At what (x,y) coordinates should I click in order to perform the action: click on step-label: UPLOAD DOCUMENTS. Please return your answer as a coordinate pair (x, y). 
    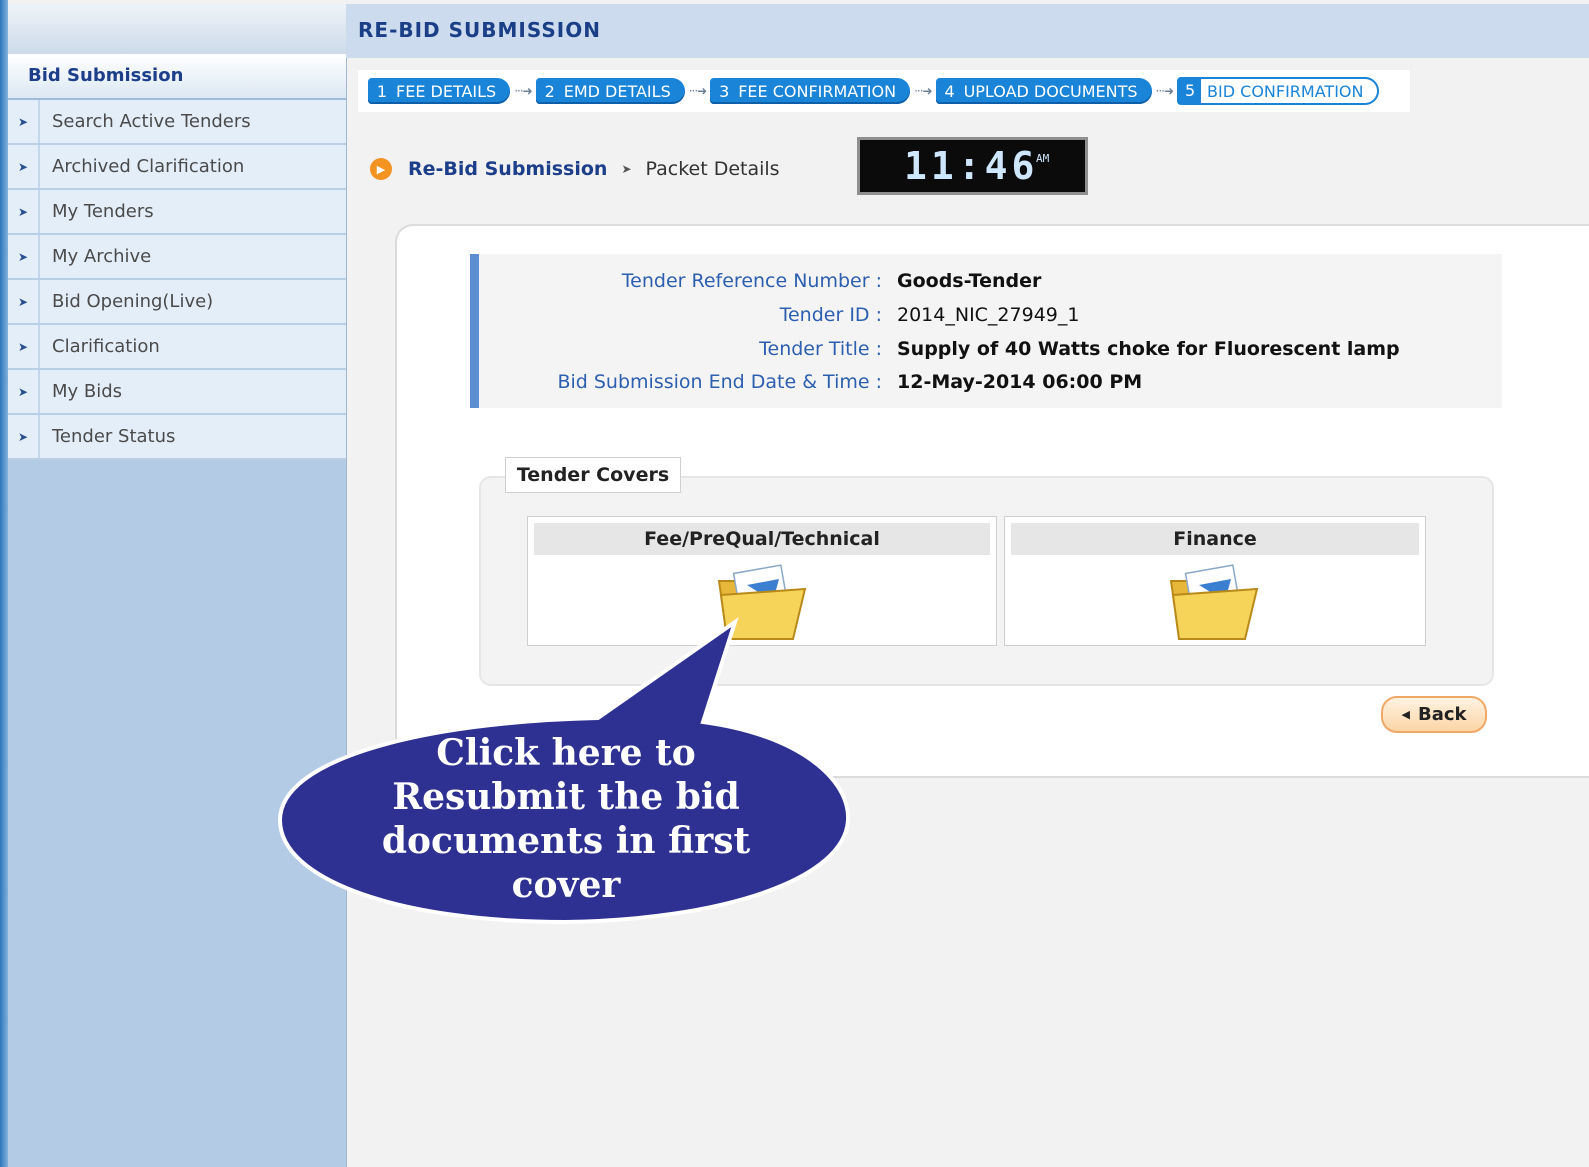
    Looking at the image, I should click on (1050, 91).